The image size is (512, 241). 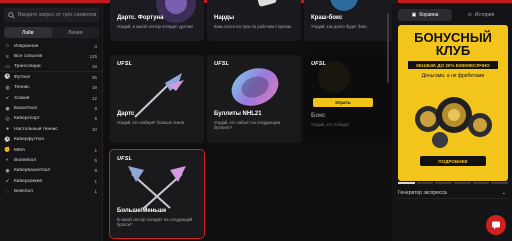 I want to click on promo-cashback-strip: КЕШБЭК ДО 20% ЕЖЕМЕСЯЧНО, so click(x=453, y=65).